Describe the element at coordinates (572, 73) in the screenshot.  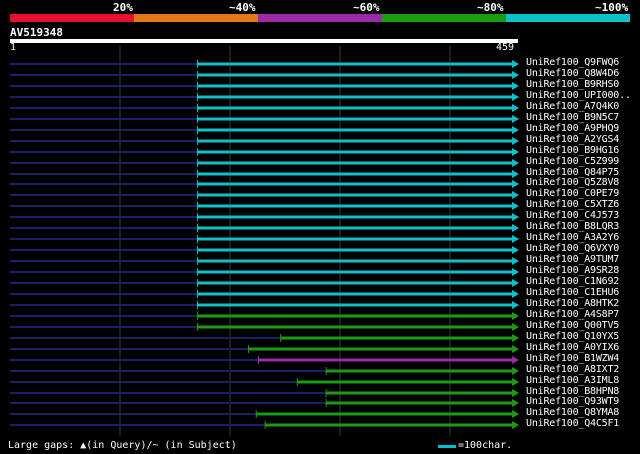
I see `hit-label: UniRef100_Q8W4D6` at that location.